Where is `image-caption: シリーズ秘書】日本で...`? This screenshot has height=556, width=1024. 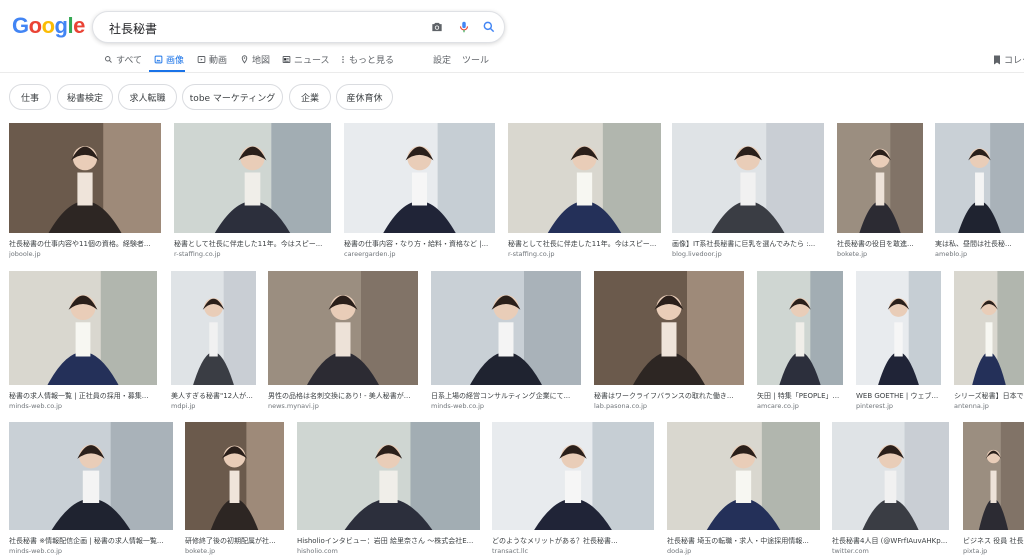 image-caption: シリーズ秘書】日本で... is located at coordinates (989, 396).